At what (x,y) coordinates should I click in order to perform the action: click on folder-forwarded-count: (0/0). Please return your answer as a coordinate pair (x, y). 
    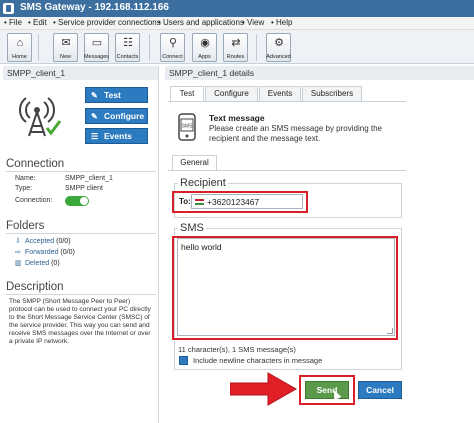
    Looking at the image, I should click on (67, 252).